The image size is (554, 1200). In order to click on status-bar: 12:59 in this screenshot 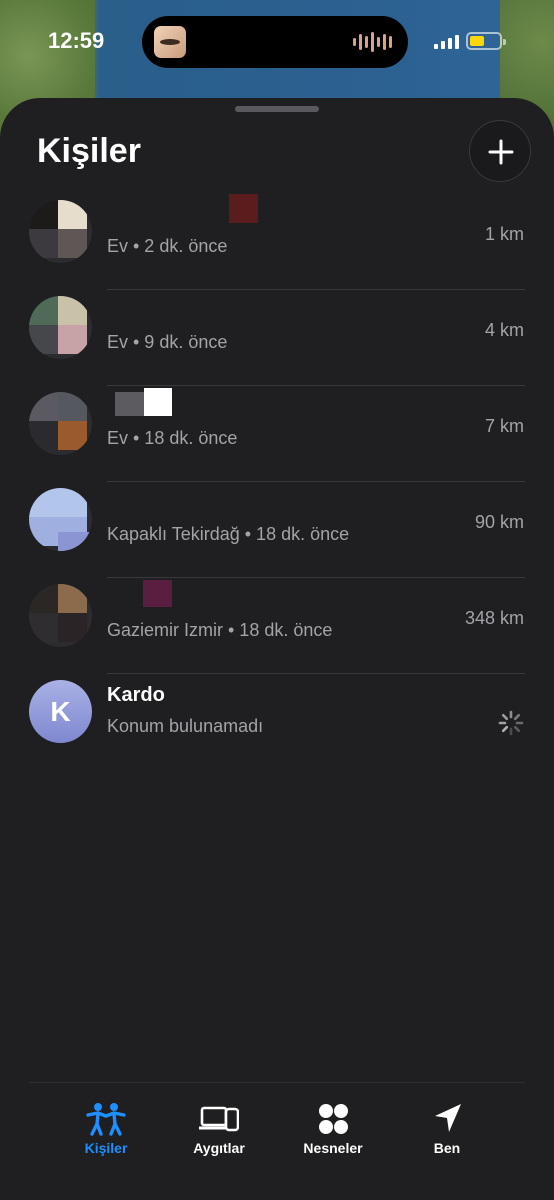, I will do `click(277, 42)`.